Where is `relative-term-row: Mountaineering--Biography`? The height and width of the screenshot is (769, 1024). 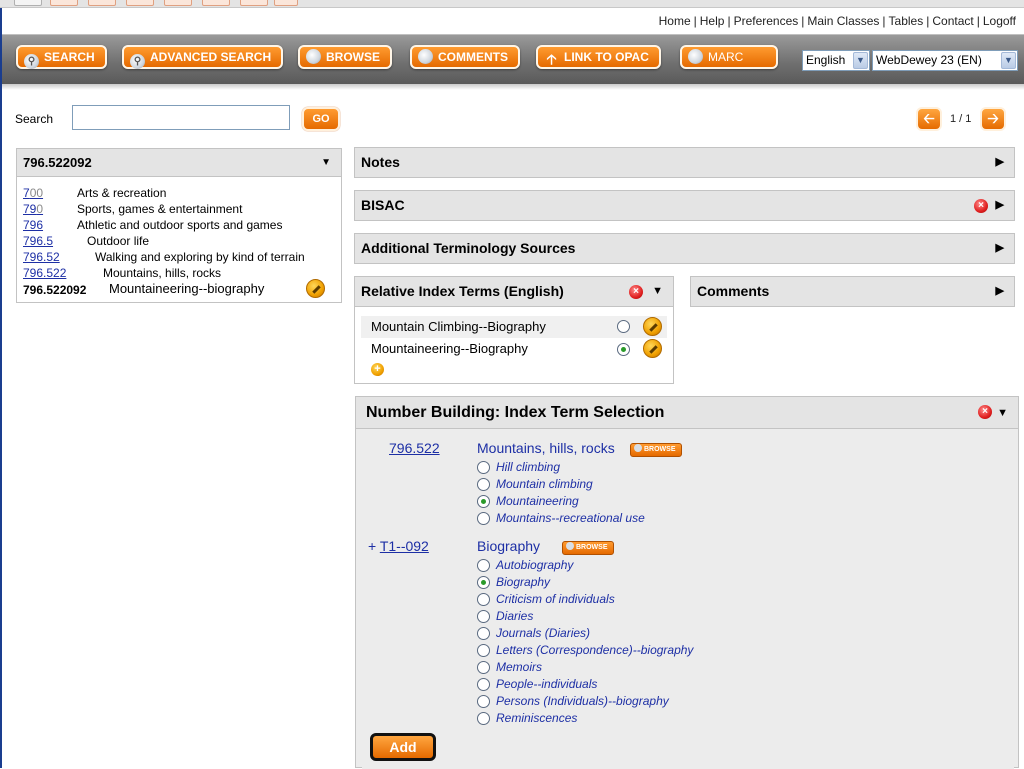
relative-term-row: Mountaineering--Biography is located at coordinates (514, 349).